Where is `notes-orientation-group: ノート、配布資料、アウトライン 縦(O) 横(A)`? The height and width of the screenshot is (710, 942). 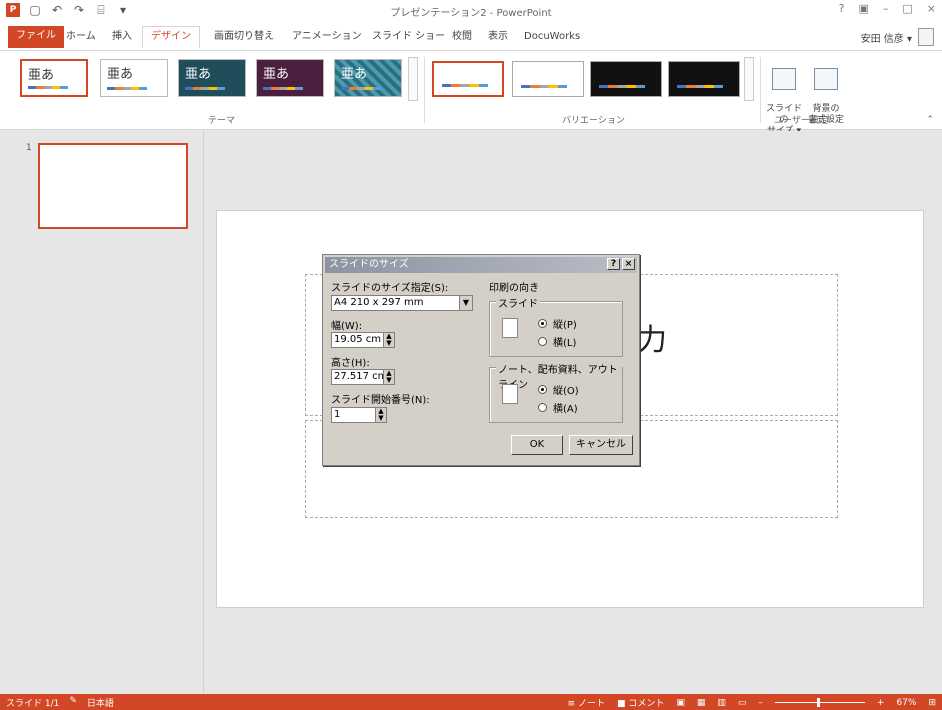 notes-orientation-group: ノート、配布資料、アウトライン 縦(O) 横(A) is located at coordinates (556, 392).